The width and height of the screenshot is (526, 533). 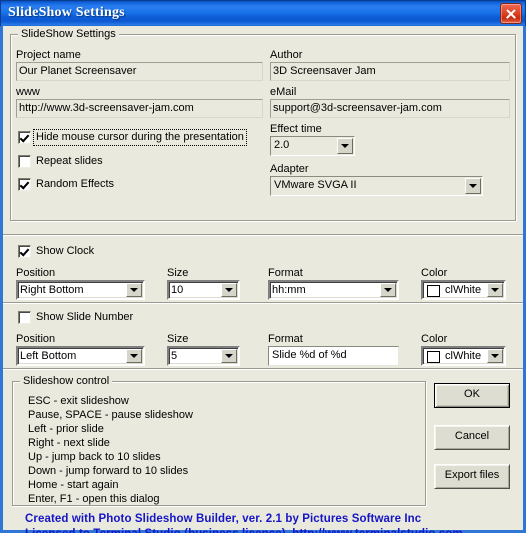 I want to click on help-line: Right - next slide, so click(x=69, y=443).